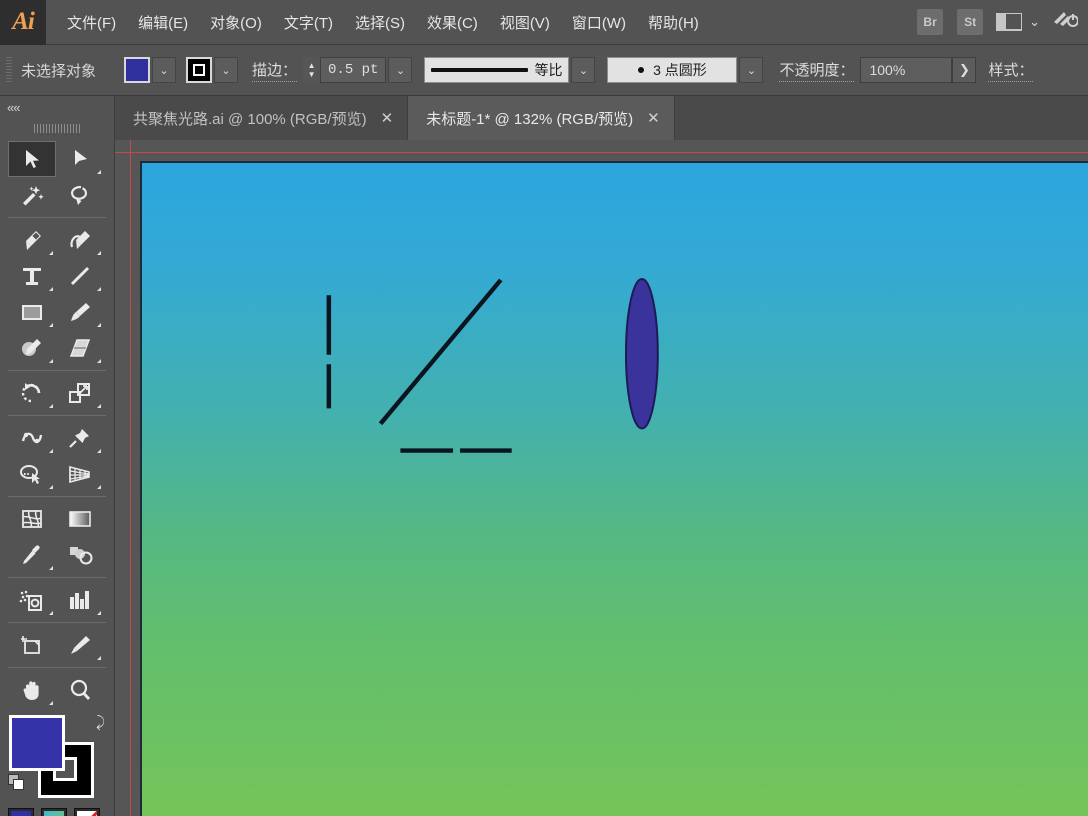 This screenshot has height=816, width=1088. Describe the element at coordinates (57, 107) in the screenshot. I see `tools-panel-collapse-button: ««` at that location.